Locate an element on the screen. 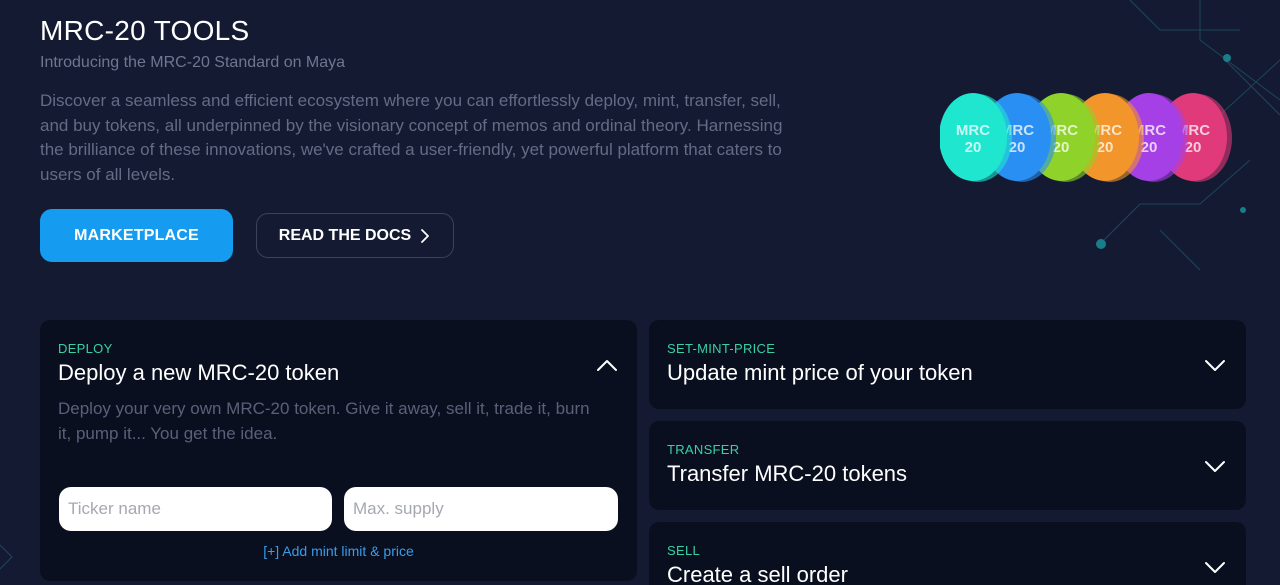  ticker-name-input is located at coordinates (195, 509).